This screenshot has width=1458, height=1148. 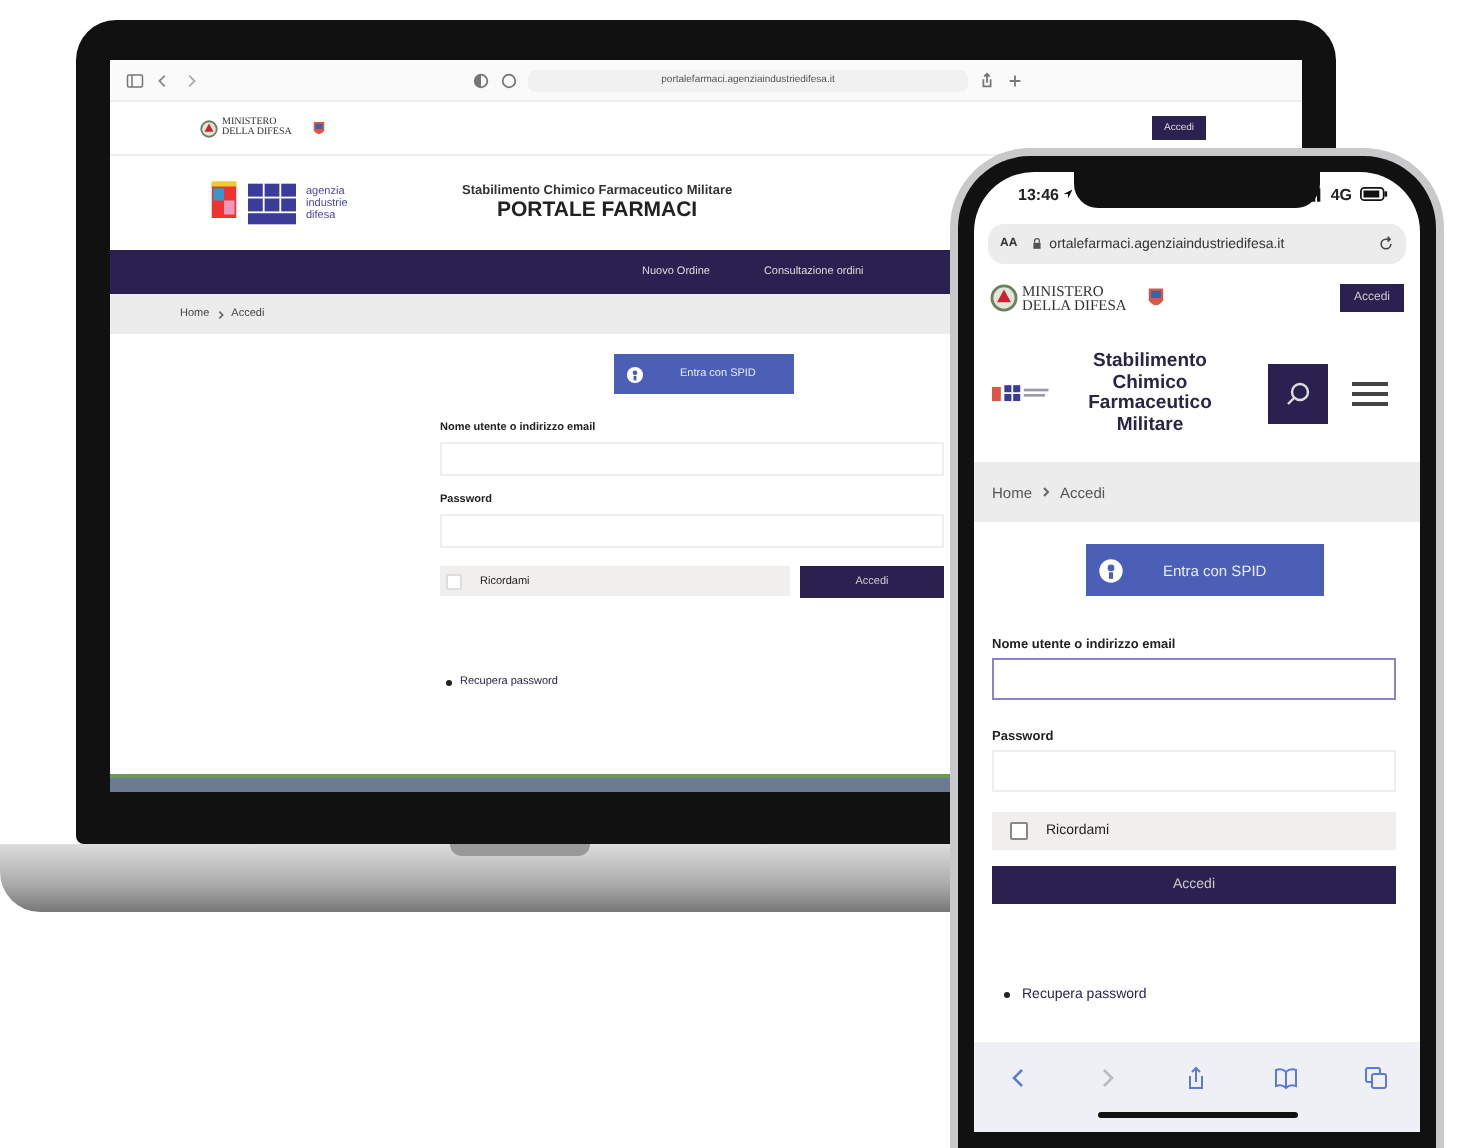 I want to click on search-button, so click(x=1298, y=394).